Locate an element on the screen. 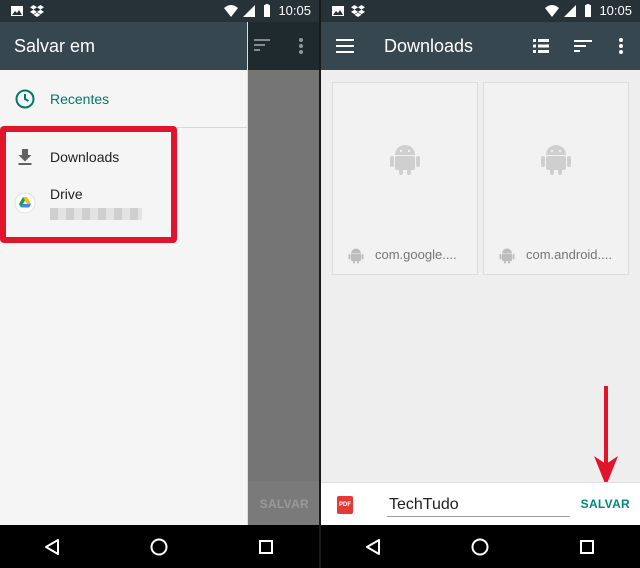  drawer-scrim: SALVAR is located at coordinates (283, 273).